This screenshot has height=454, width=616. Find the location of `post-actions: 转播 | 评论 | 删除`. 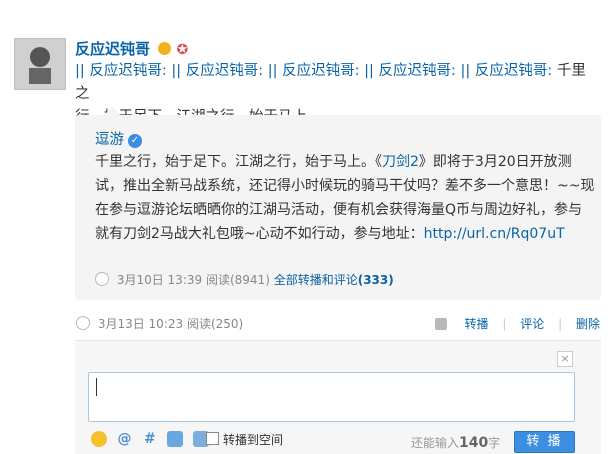

post-actions: 转播 | 评论 | 删除 is located at coordinates (517, 323).